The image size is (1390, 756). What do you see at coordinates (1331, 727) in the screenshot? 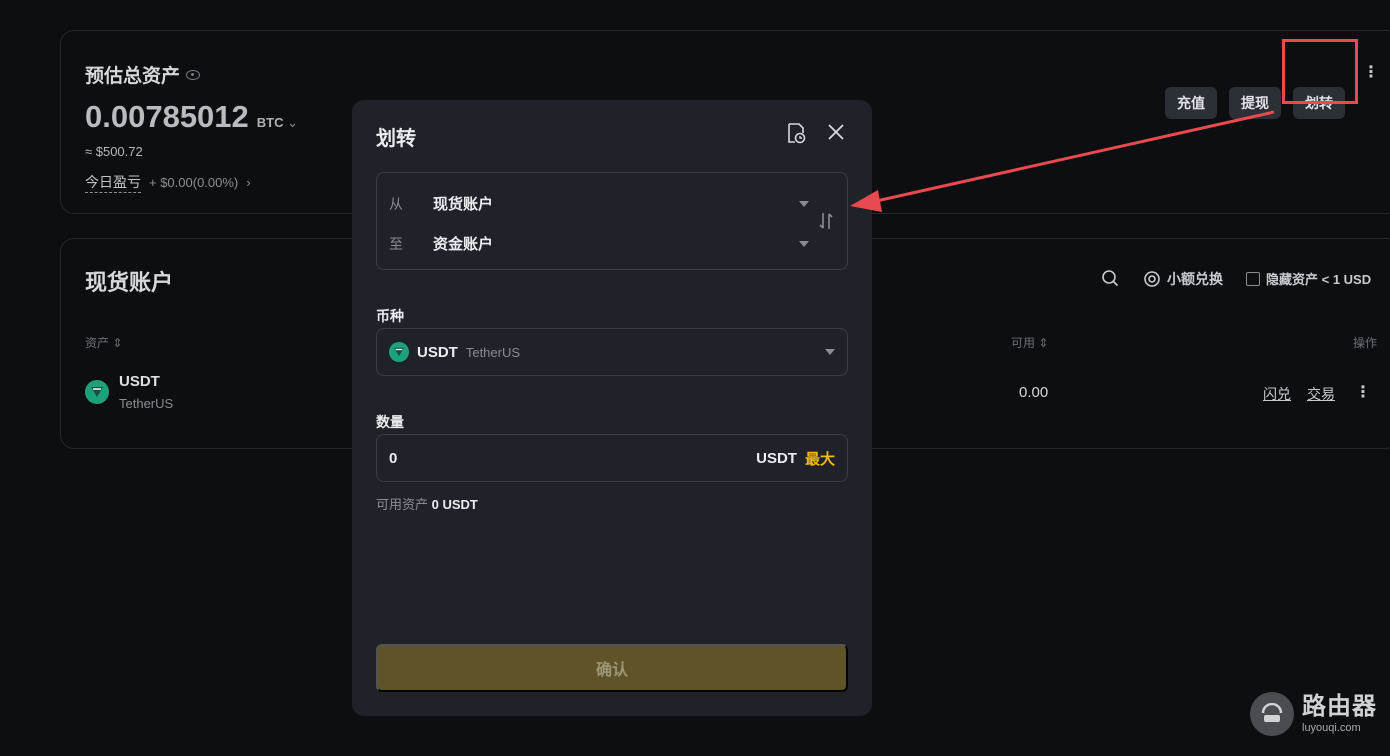
I see `watermark-sub: luyouqi.com` at bounding box center [1331, 727].